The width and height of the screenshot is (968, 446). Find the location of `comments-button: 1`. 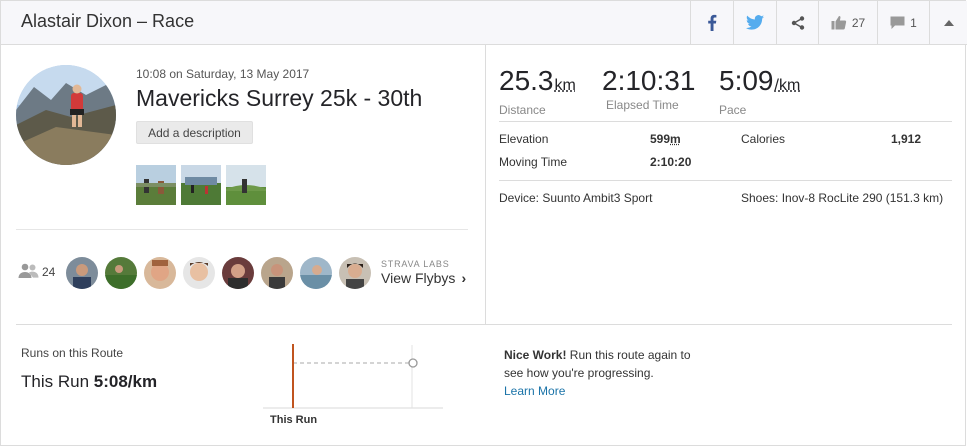

comments-button: 1 is located at coordinates (903, 22).